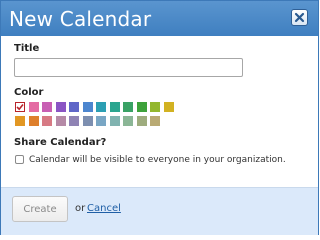  I want to click on share-calendar-checkbox, so click(19, 159).